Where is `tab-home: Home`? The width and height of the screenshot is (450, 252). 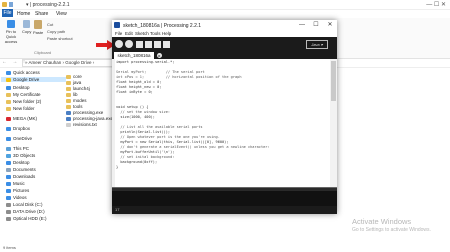 tab-home: Home is located at coordinates (23, 14).